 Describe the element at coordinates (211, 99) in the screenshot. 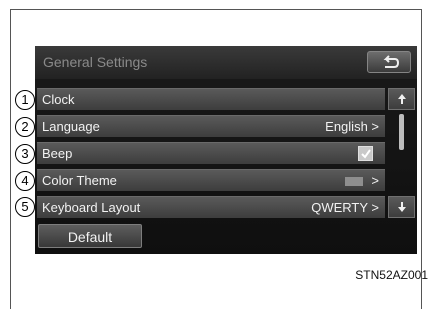

I see `setting-row-clock: Clock` at that location.